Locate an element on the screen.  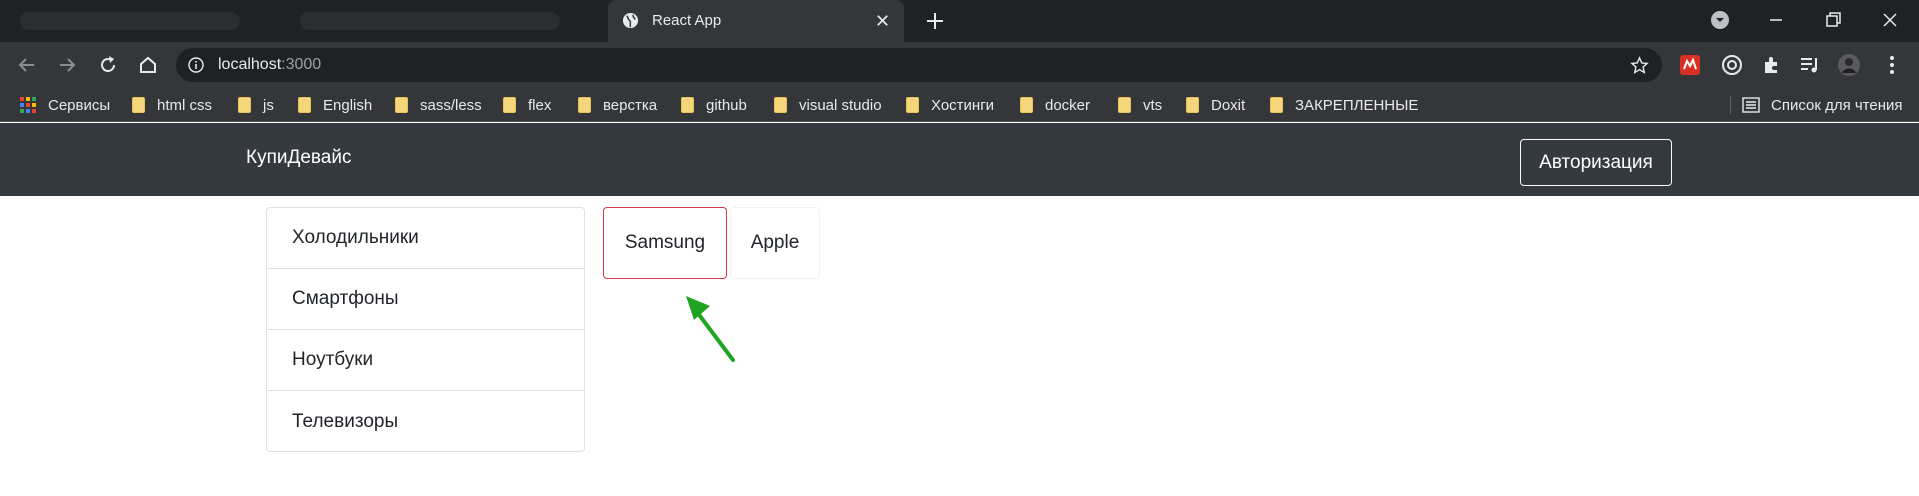
bookmark-label: Doxit is located at coordinates (1228, 105).